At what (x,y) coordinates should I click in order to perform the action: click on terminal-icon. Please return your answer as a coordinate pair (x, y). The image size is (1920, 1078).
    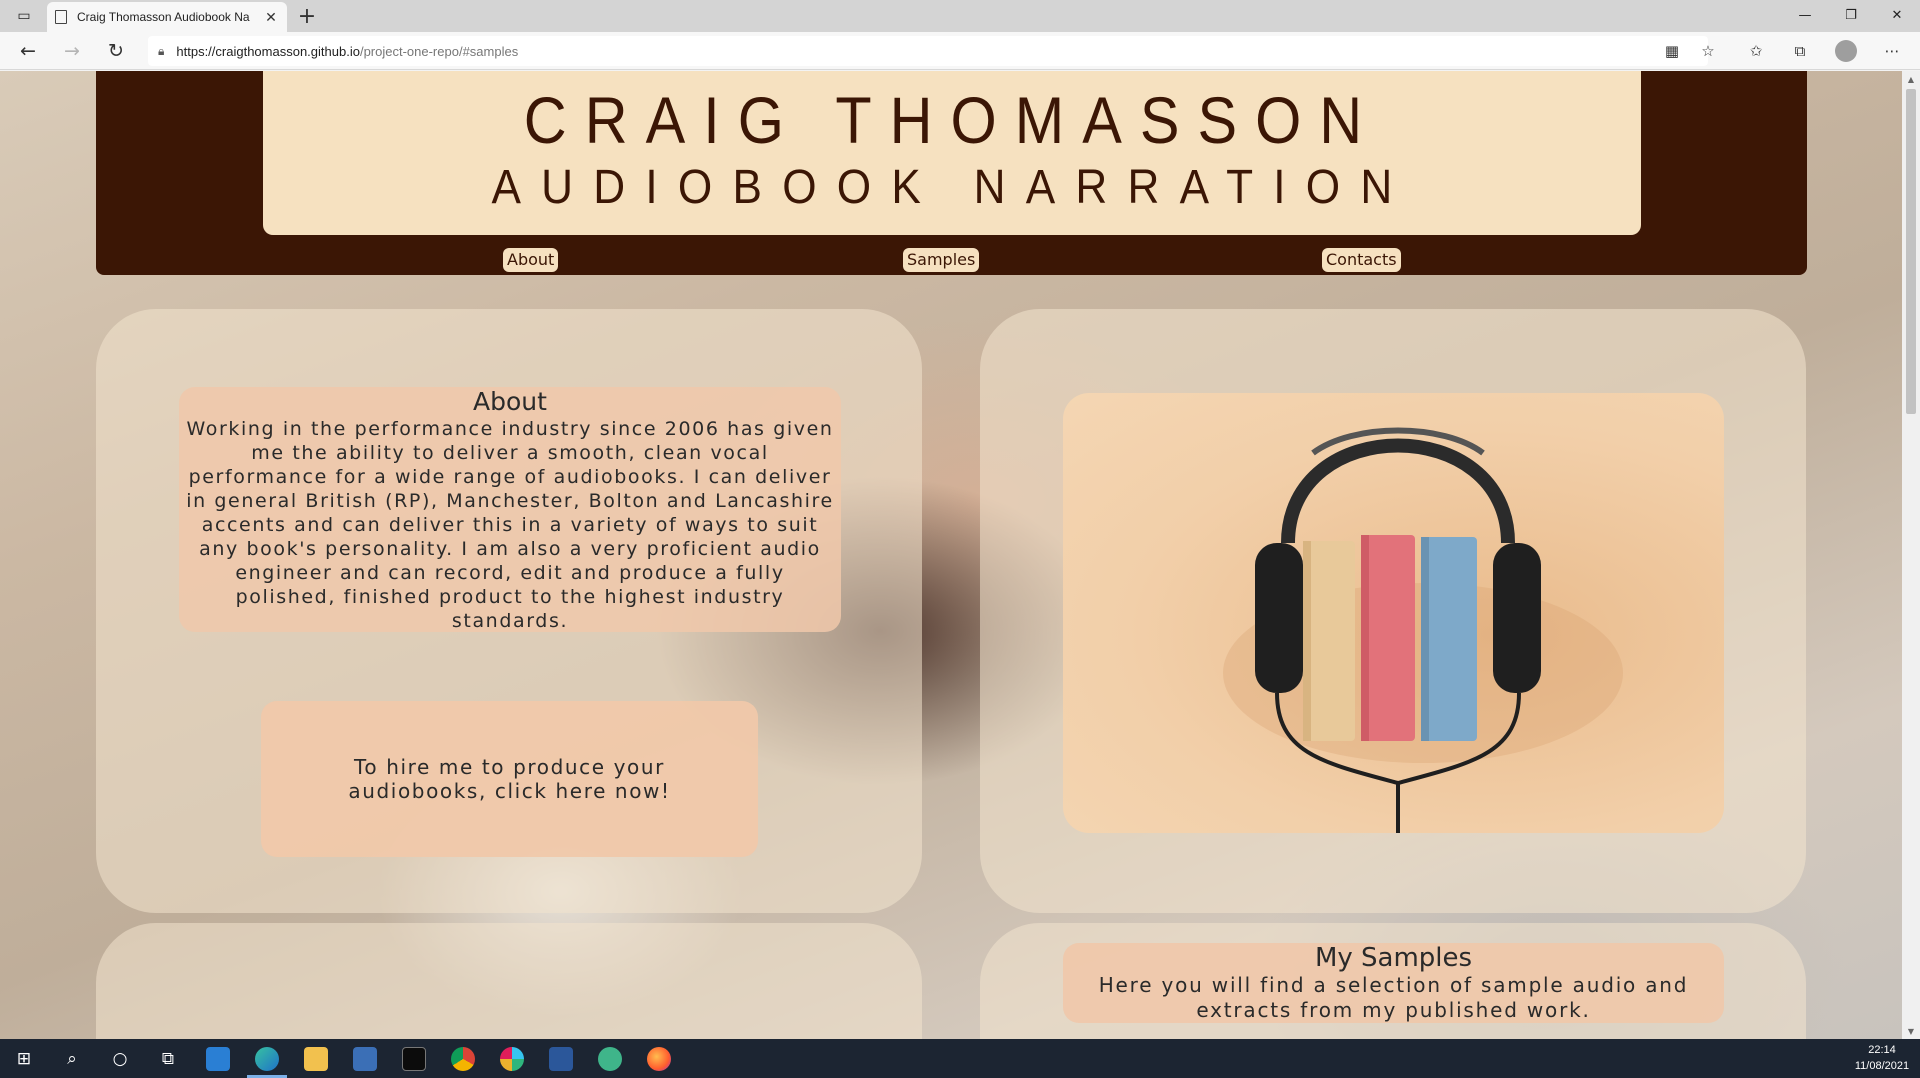
    Looking at the image, I should click on (414, 1059).